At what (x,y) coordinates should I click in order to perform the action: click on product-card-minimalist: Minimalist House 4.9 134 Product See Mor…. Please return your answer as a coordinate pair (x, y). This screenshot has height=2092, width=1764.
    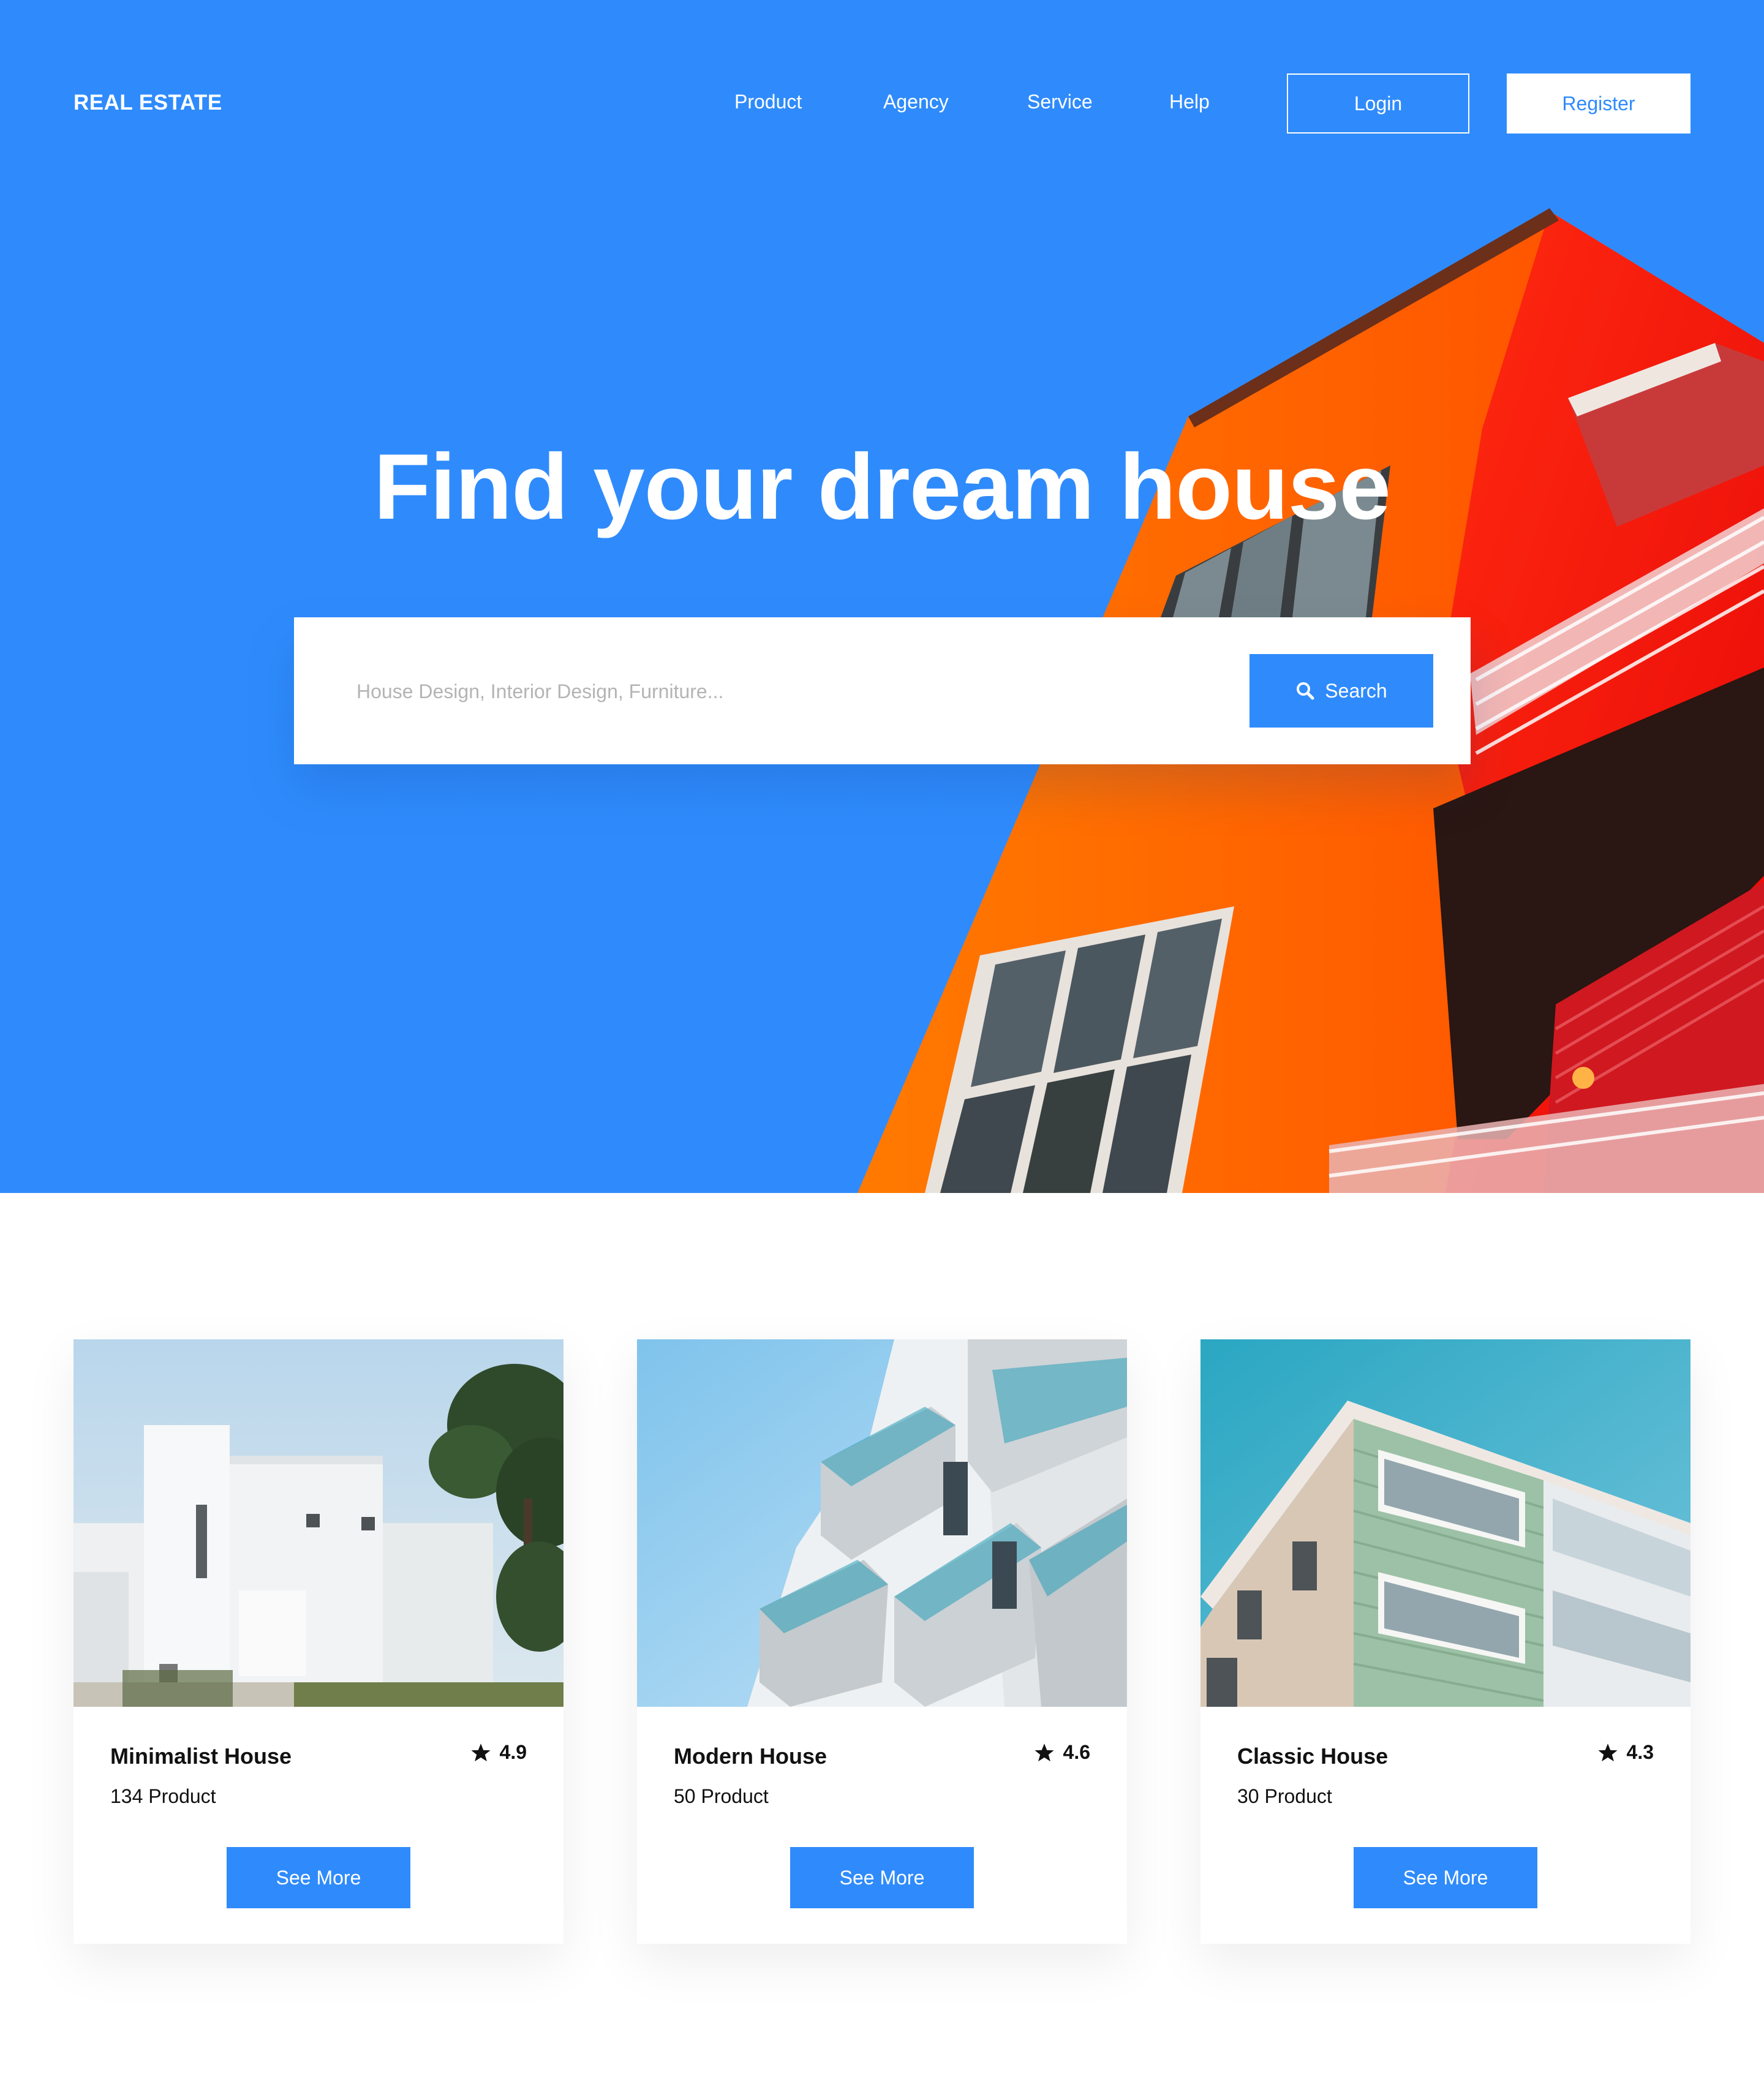
    Looking at the image, I should click on (319, 1641).